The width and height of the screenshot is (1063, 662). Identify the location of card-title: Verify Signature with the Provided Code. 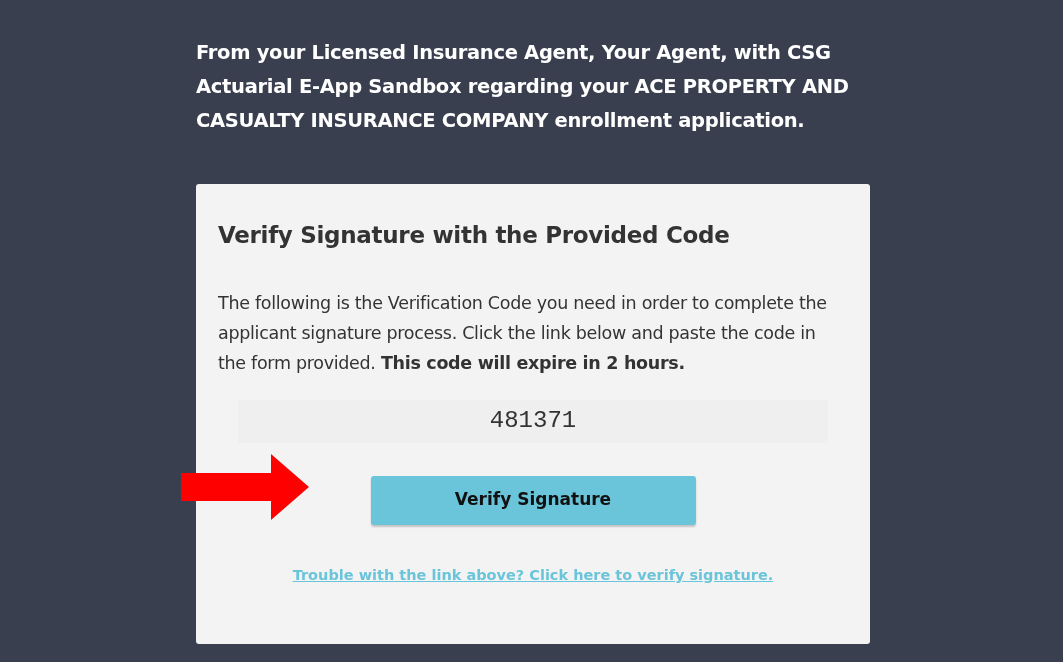
(474, 236).